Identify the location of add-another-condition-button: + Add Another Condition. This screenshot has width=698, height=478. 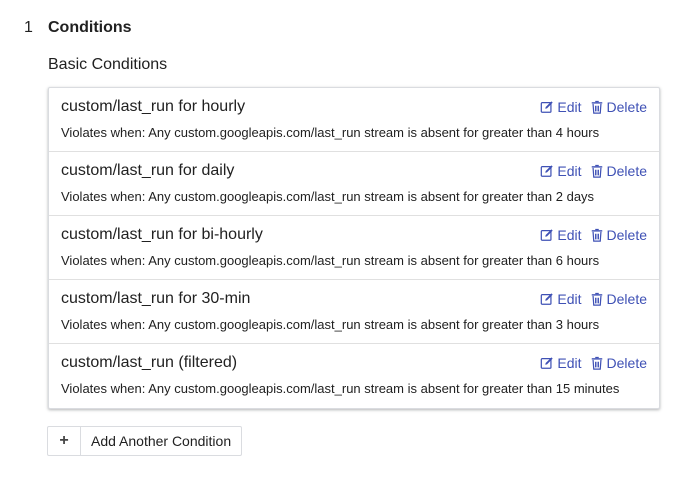
(145, 441).